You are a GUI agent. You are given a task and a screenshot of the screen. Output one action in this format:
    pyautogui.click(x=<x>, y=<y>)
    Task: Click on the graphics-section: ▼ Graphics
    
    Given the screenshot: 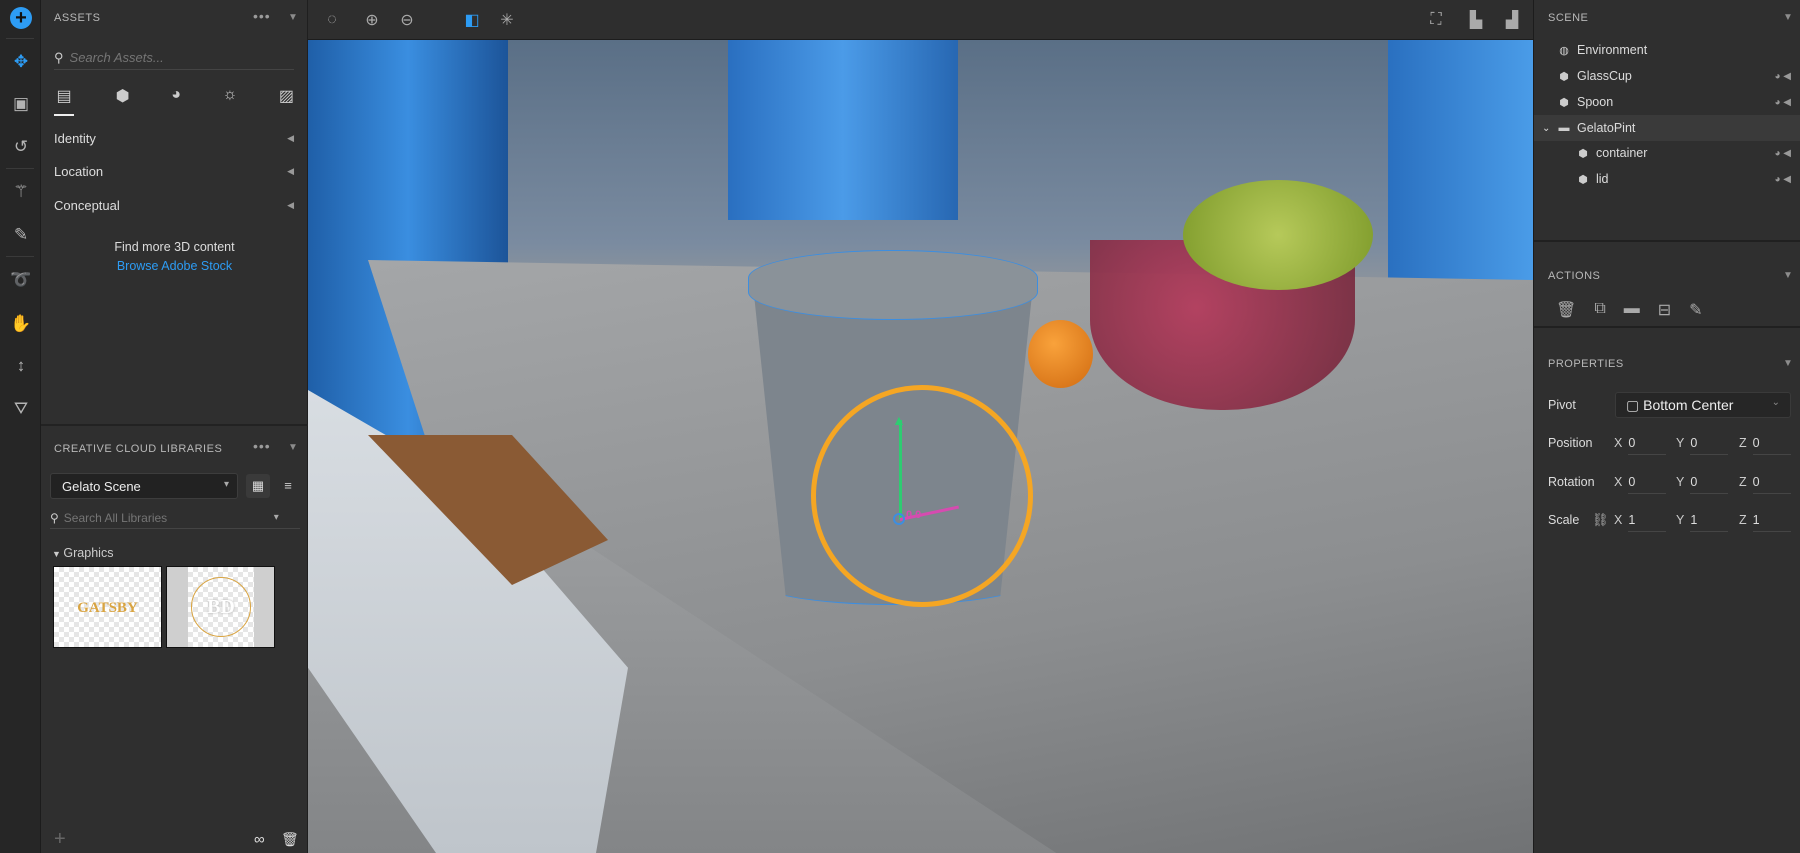 What is the action you would take?
    pyautogui.click(x=82, y=553)
    